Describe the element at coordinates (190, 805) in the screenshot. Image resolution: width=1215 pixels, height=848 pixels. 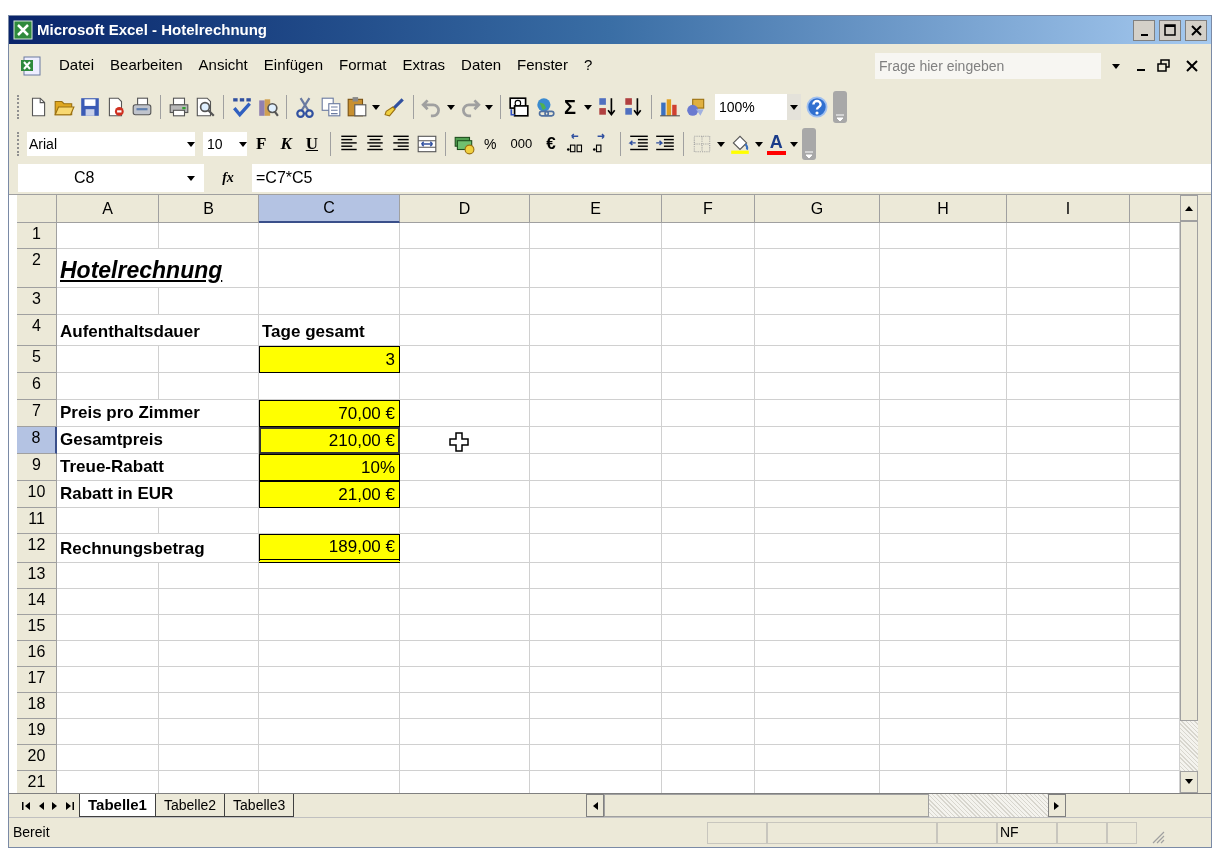
I see `sheet-tab: Tabelle2` at that location.